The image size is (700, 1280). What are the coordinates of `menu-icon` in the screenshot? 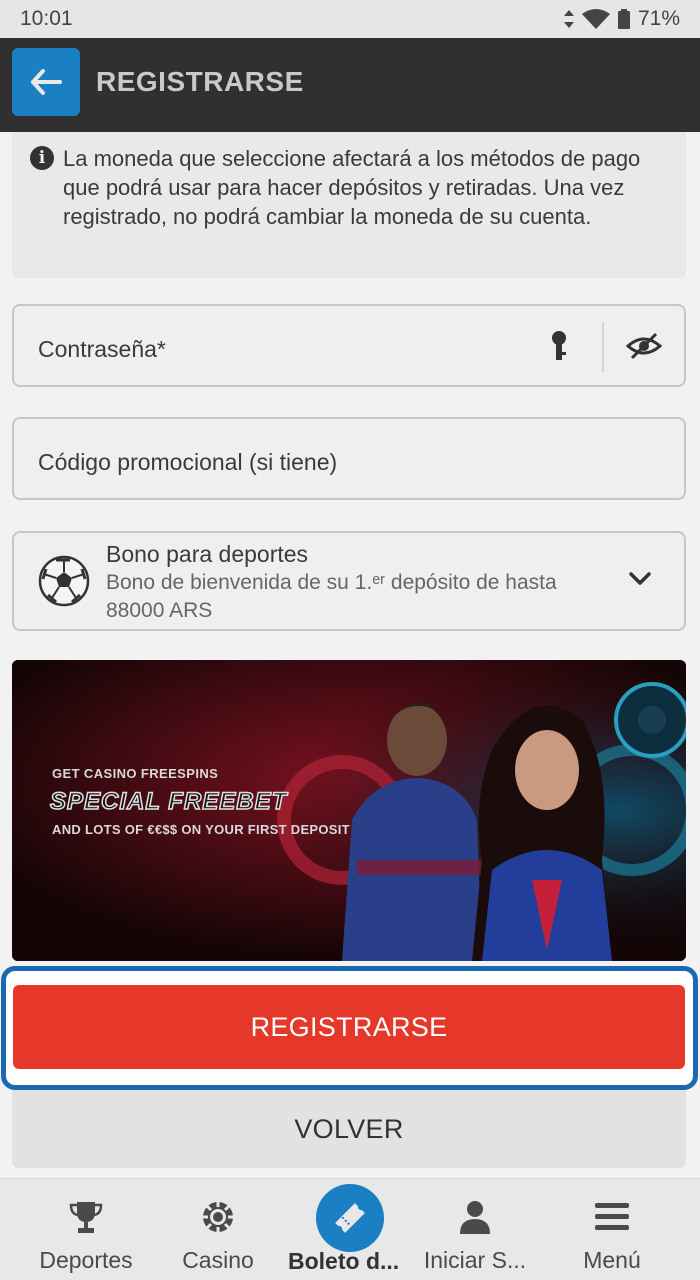 It's located at (612, 1216).